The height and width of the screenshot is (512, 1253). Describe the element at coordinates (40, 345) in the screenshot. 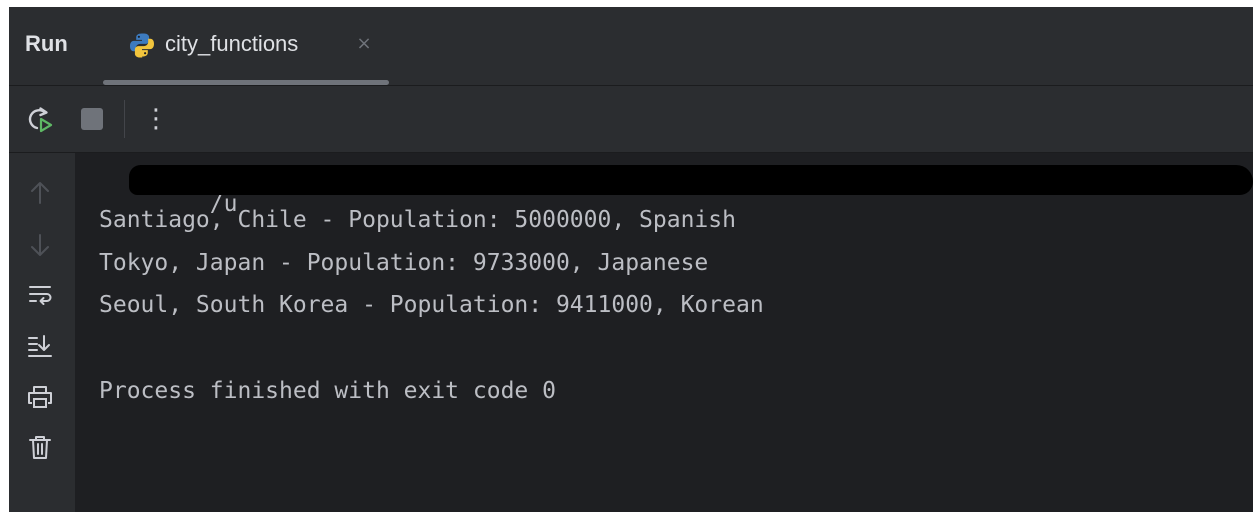

I see `scroll-to-end-icon` at that location.